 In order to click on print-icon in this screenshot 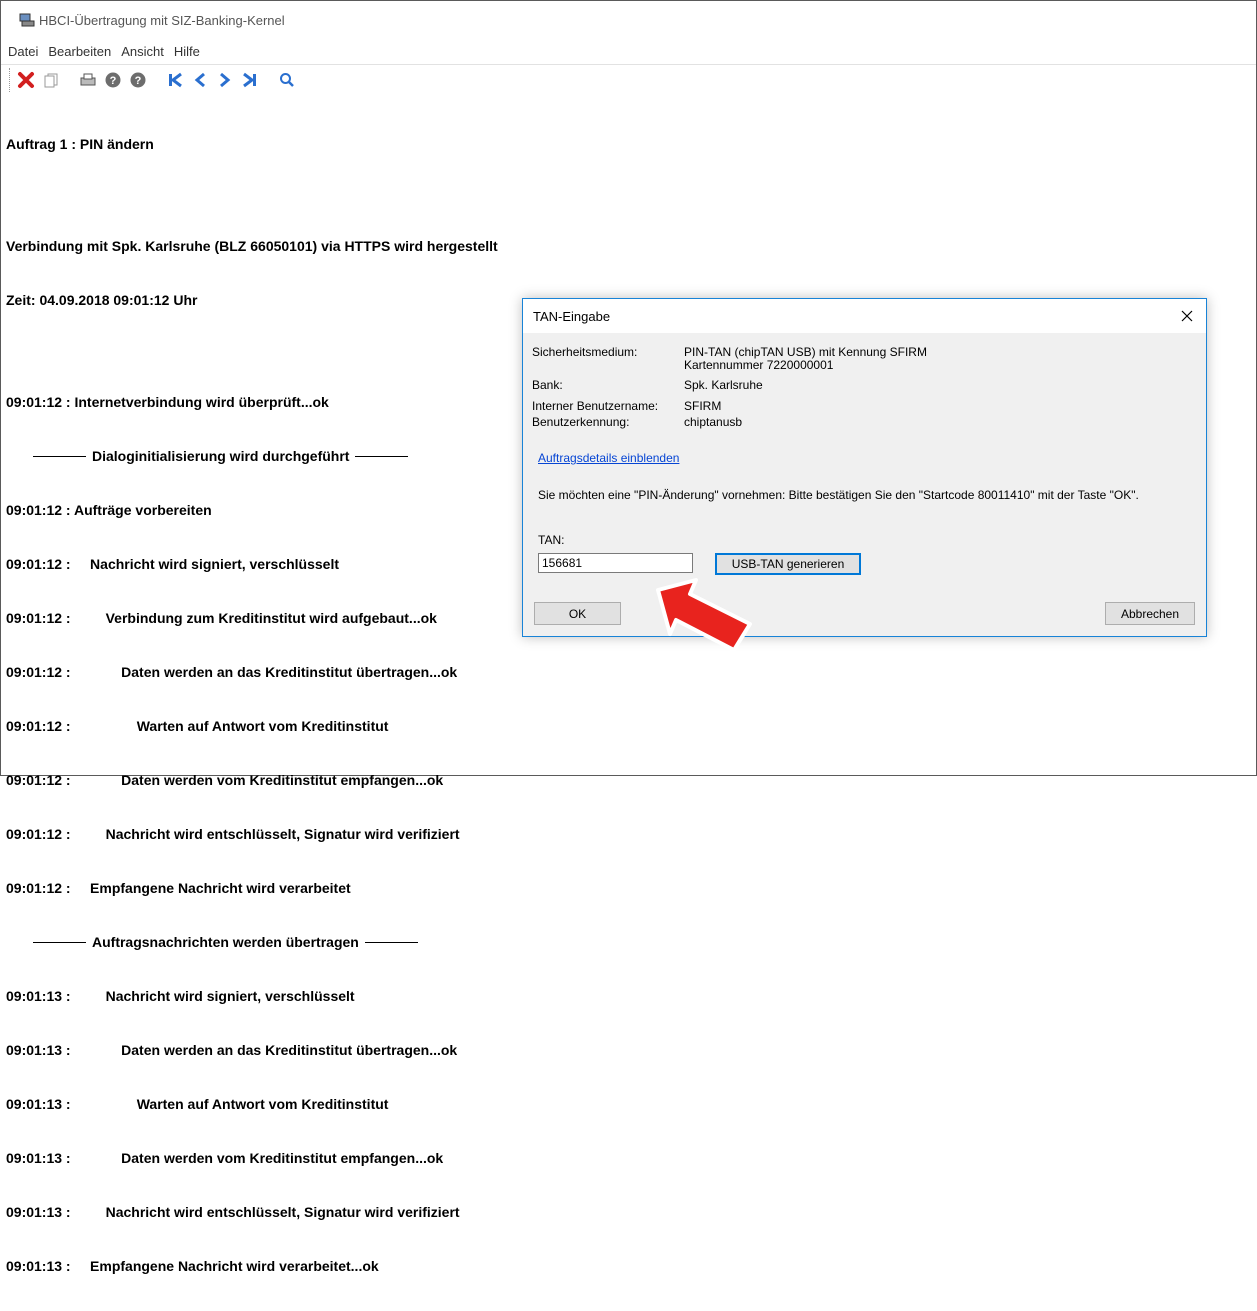, I will do `click(88, 80)`.